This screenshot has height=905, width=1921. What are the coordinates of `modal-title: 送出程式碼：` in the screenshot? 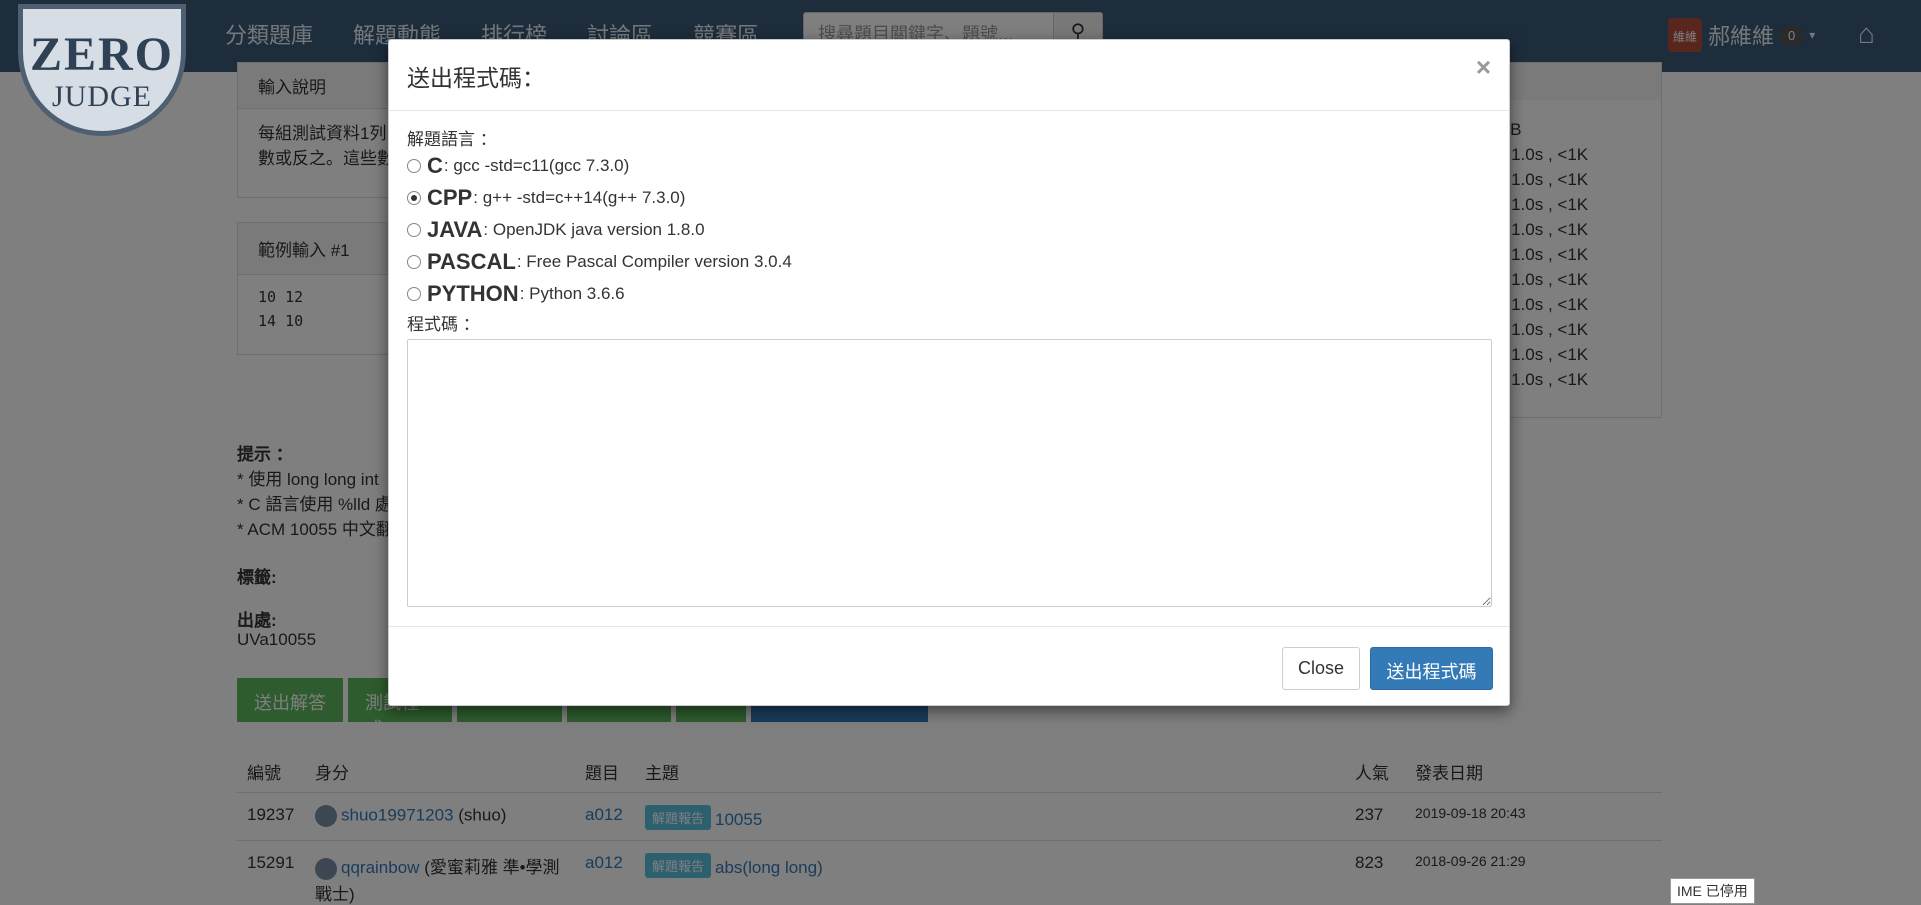 It's located at (476, 78).